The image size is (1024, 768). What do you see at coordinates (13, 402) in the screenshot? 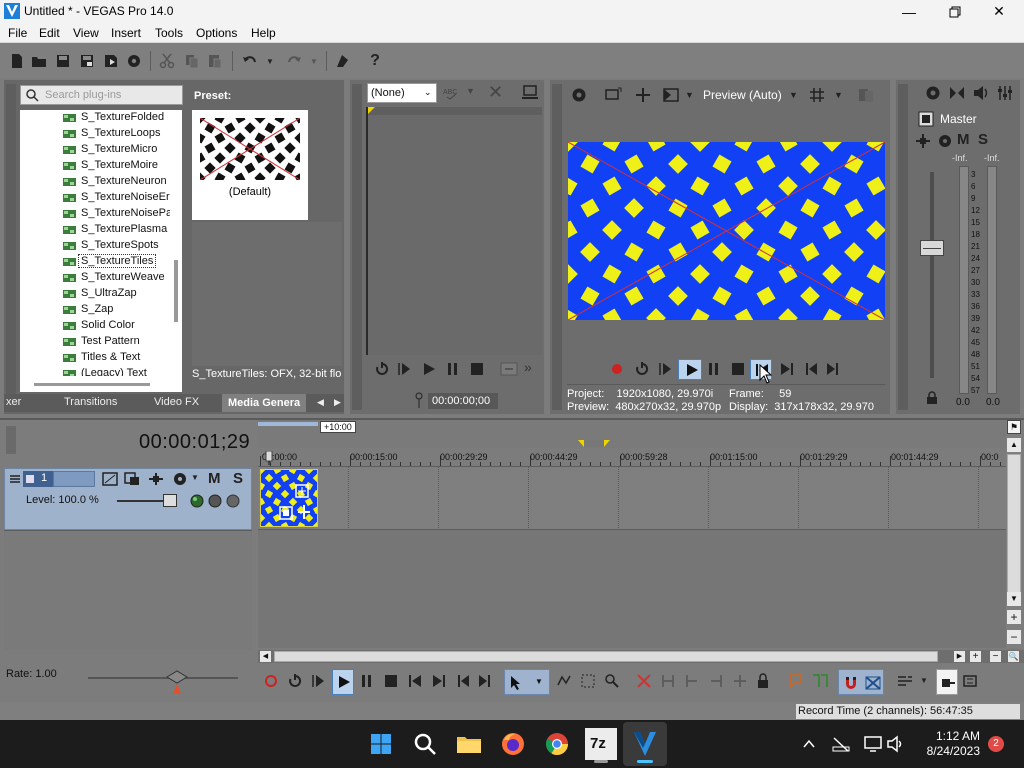
I see `tab-mixer: xer` at bounding box center [13, 402].